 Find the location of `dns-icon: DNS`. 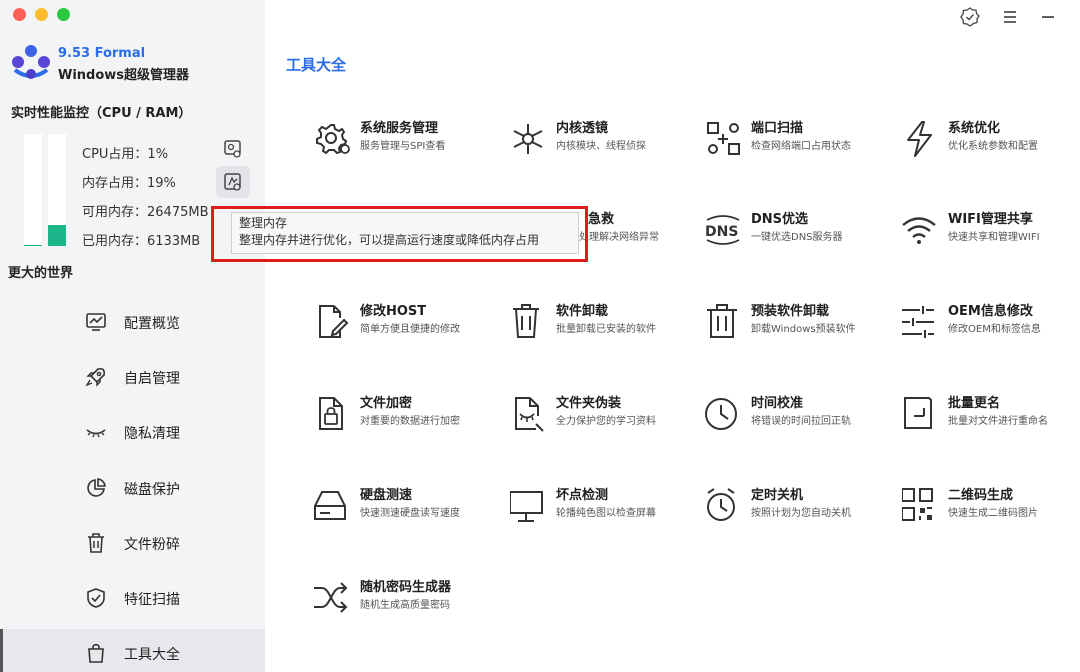

dns-icon: DNS is located at coordinates (722, 230).